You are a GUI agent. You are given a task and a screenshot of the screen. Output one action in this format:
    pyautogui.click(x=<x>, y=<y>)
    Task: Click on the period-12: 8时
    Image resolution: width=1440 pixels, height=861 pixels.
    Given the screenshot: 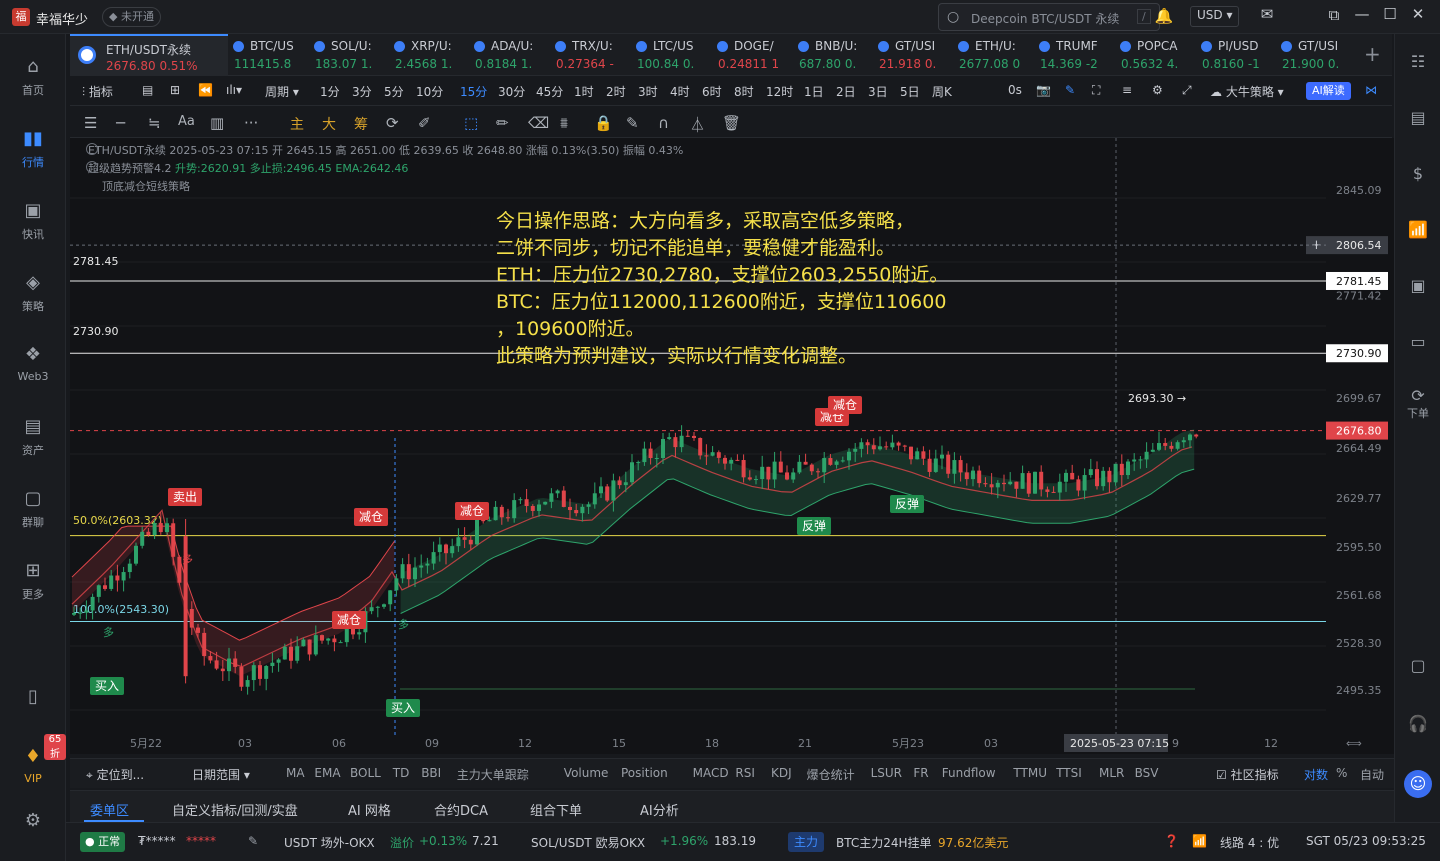 What is the action you would take?
    pyautogui.click(x=744, y=91)
    